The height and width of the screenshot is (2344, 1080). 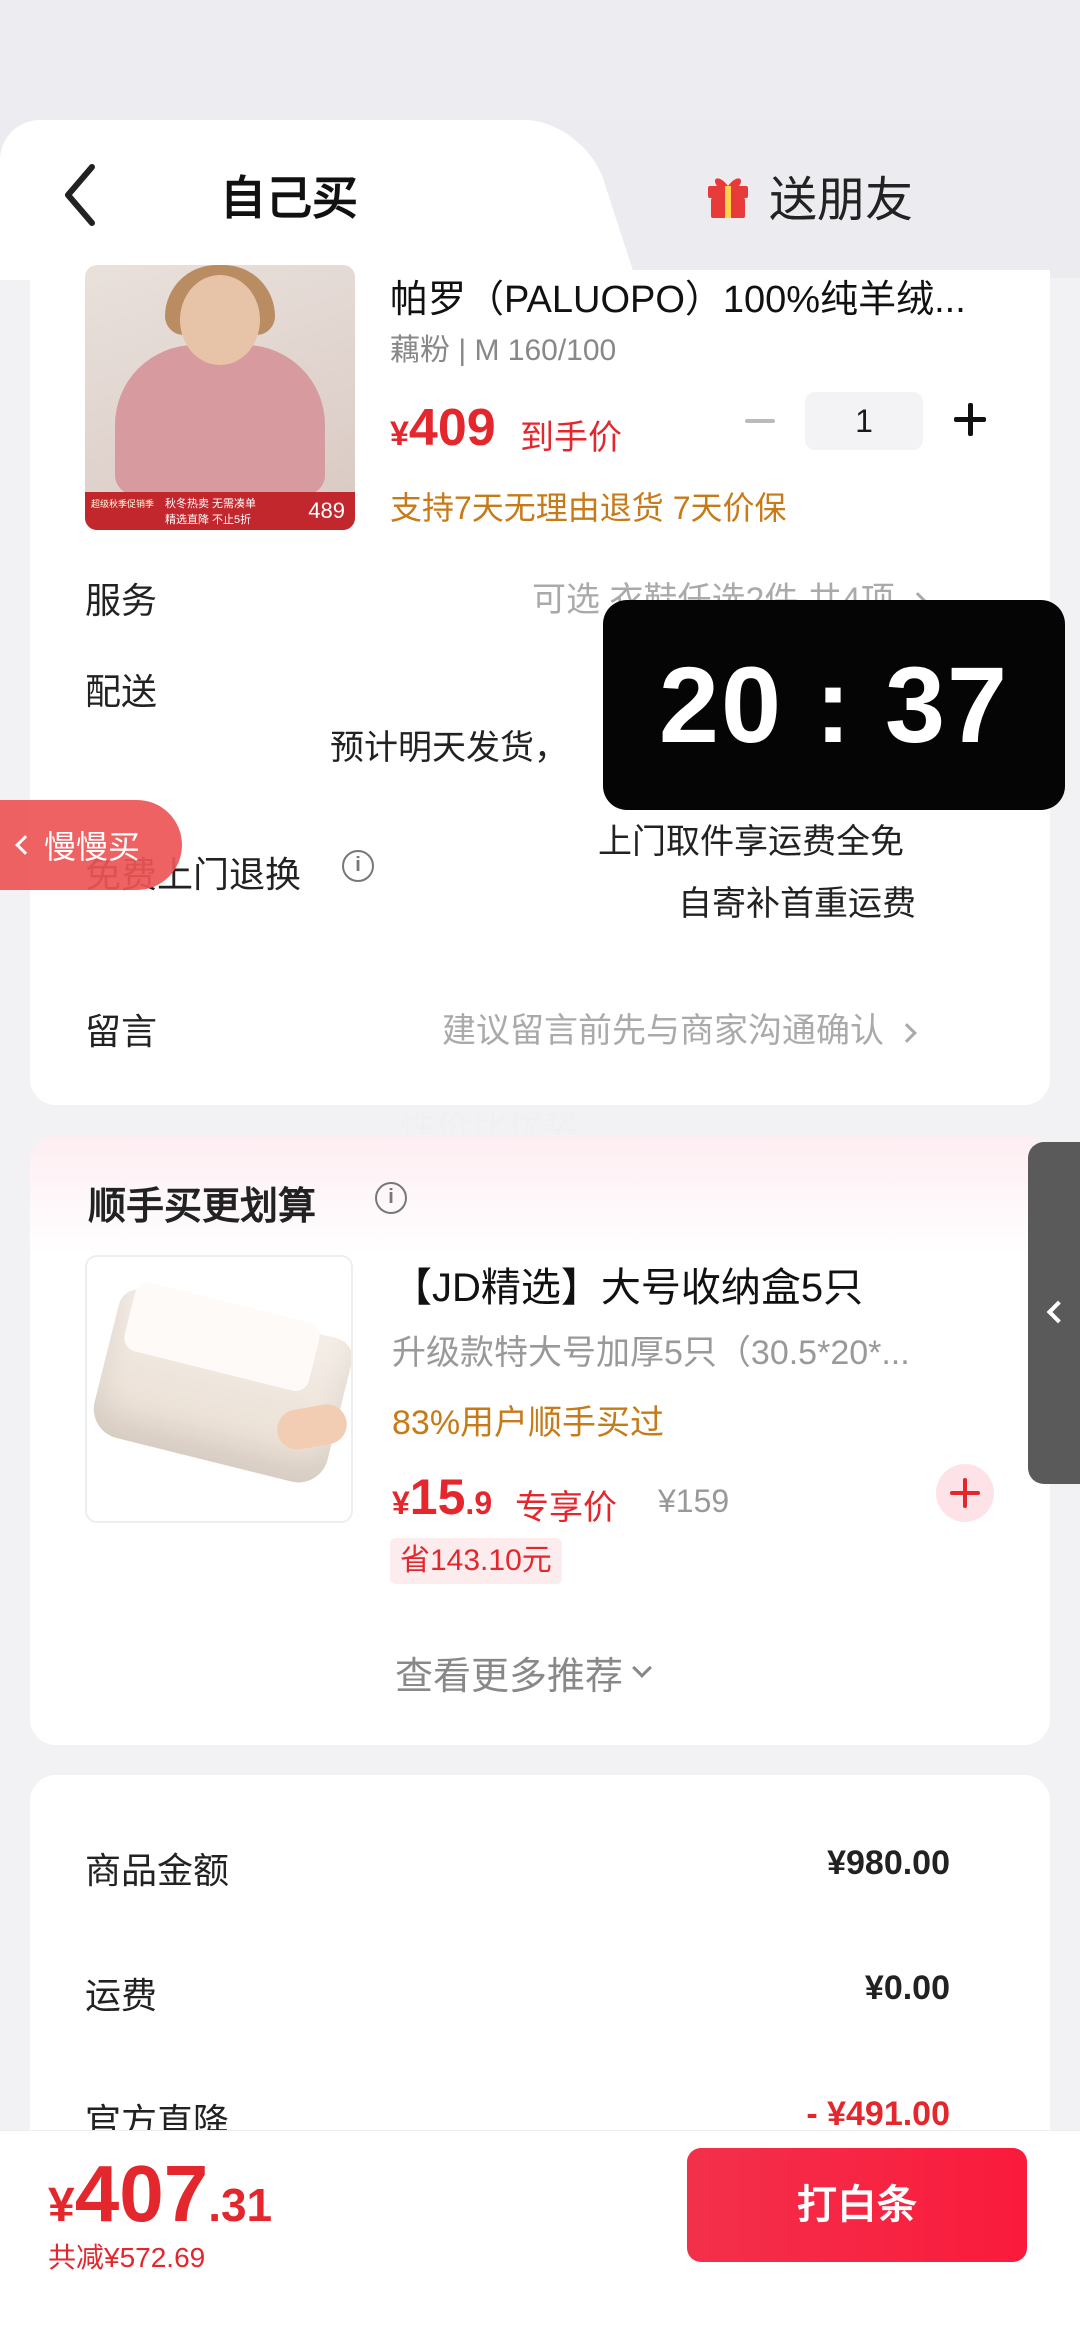 What do you see at coordinates (220, 320) in the screenshot?
I see `product-image-head` at bounding box center [220, 320].